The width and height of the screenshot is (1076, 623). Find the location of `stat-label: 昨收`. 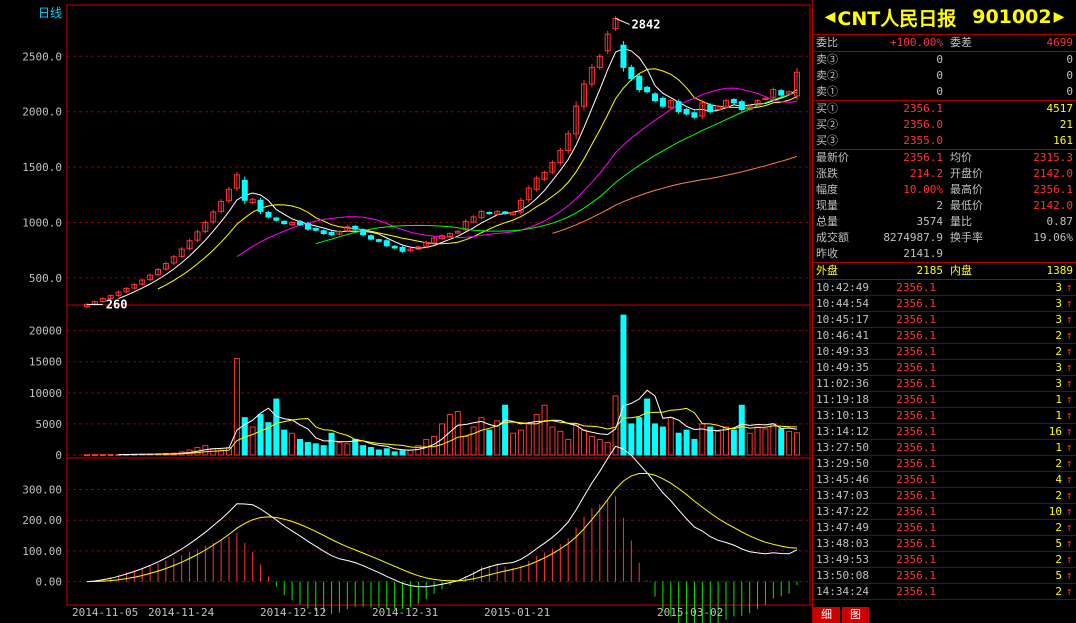

stat-label: 昨收 is located at coordinates (827, 253).